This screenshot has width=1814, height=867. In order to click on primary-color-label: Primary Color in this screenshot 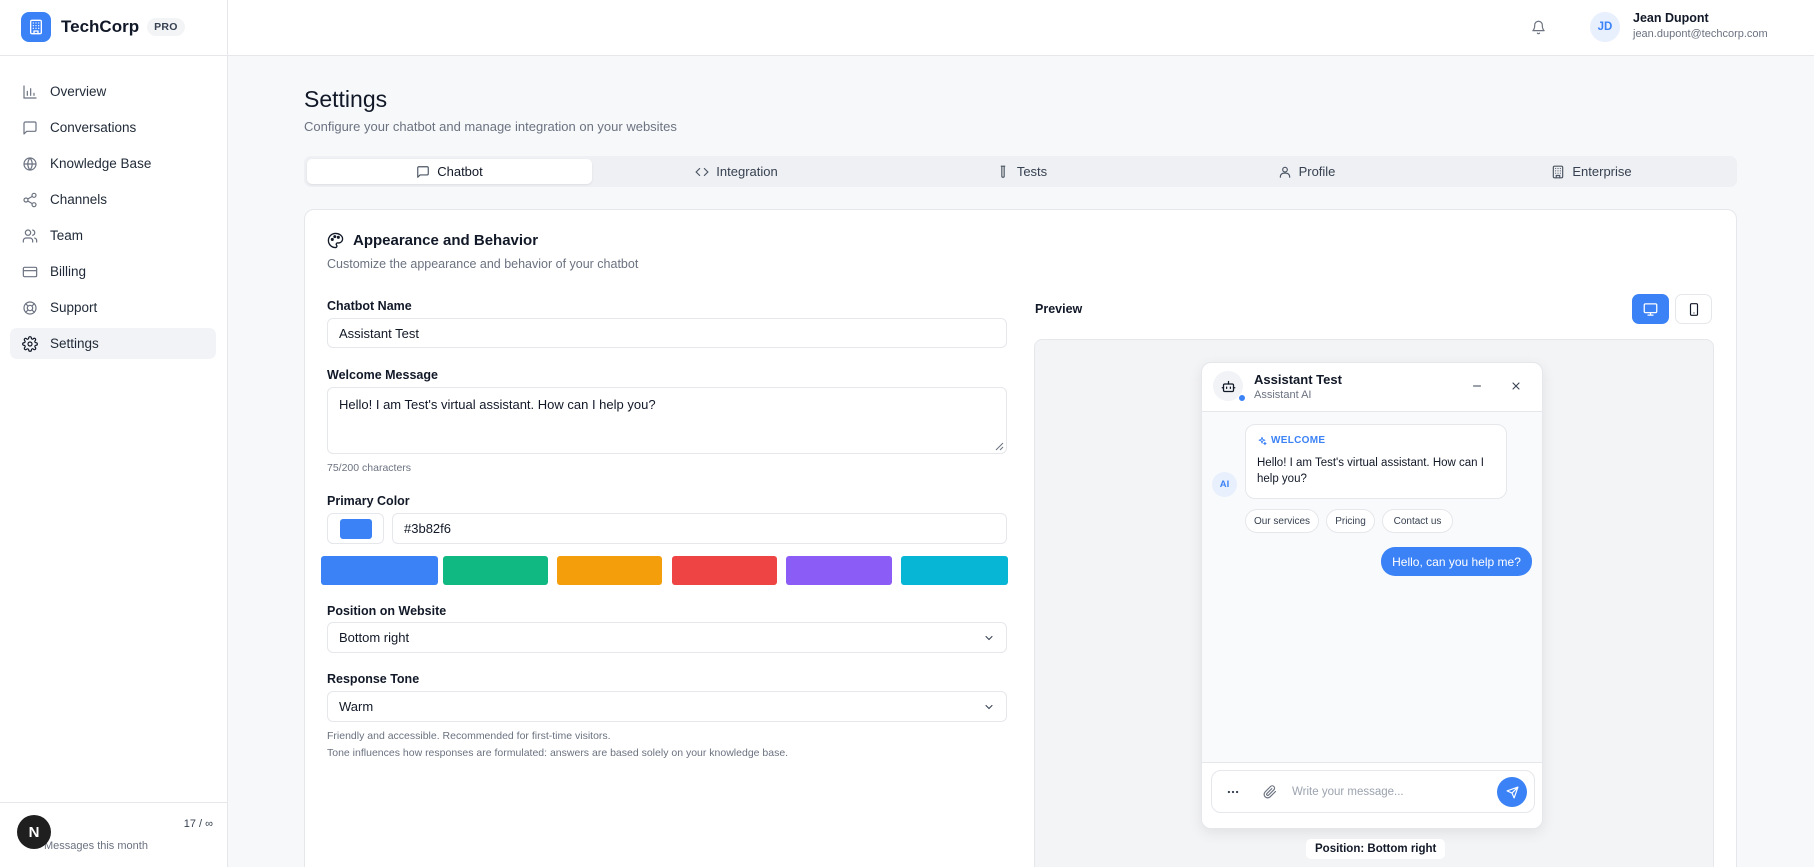, I will do `click(368, 501)`.